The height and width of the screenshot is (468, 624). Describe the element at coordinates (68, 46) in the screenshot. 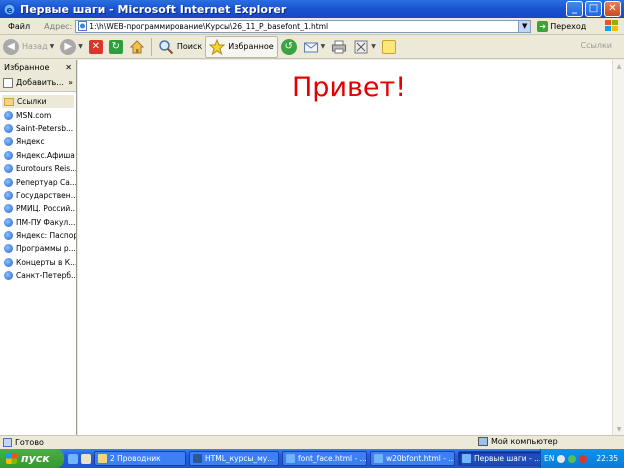

I see `forward-arrow-icon: ▶` at that location.